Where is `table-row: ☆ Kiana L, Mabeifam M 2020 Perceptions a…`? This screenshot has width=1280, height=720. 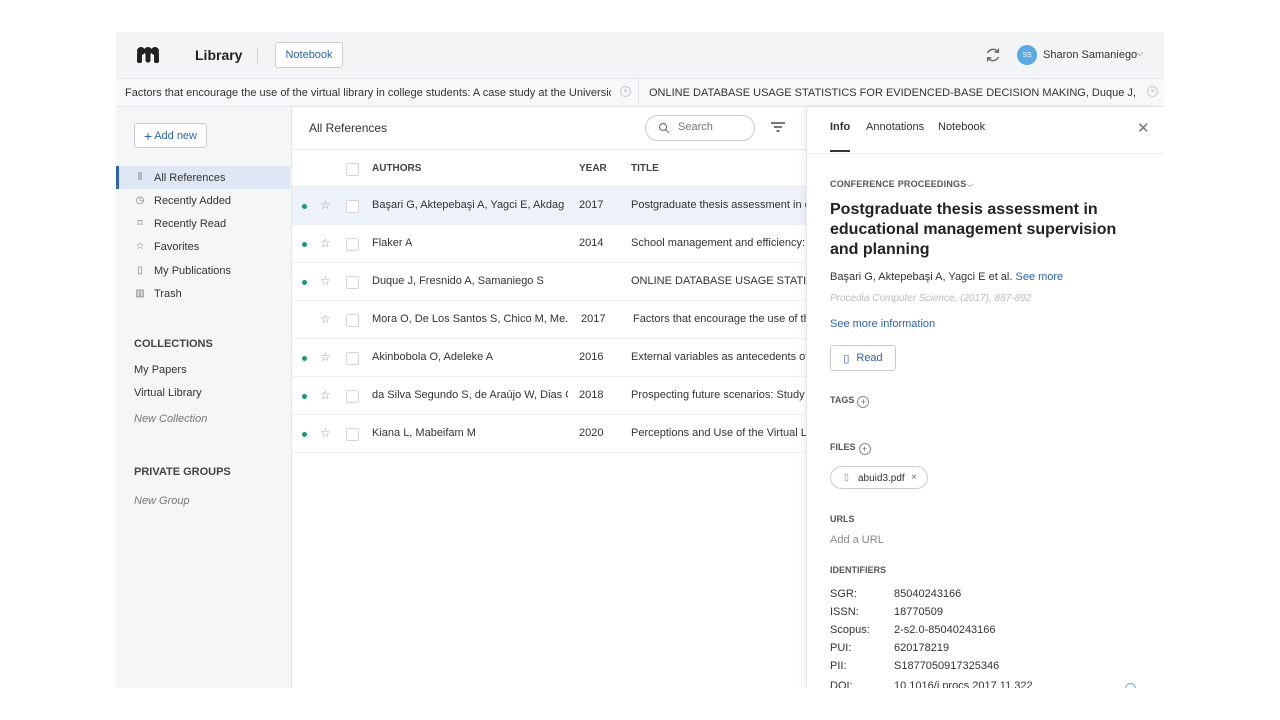
table-row: ☆ Kiana L, Mabeifam M 2020 Perceptions a… is located at coordinates (549, 434).